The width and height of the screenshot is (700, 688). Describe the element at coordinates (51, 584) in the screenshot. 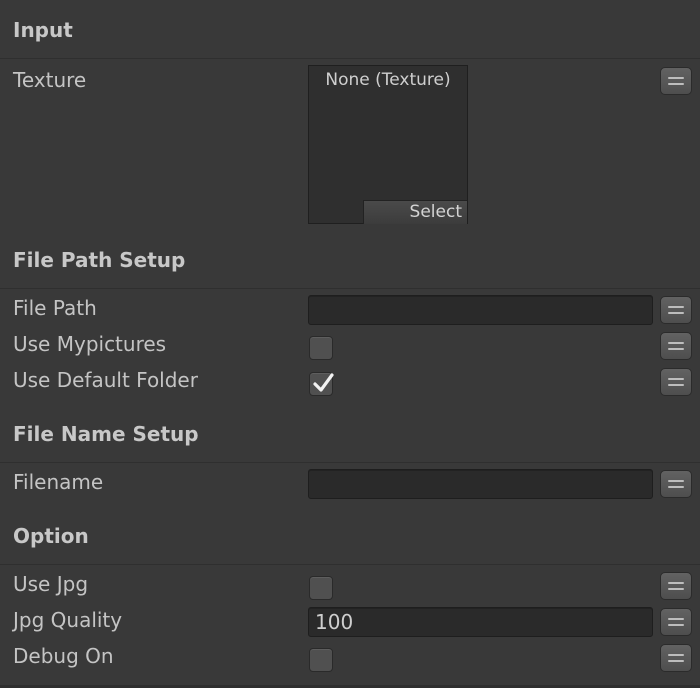

I see `label-use-jpg: Use Jpg` at that location.